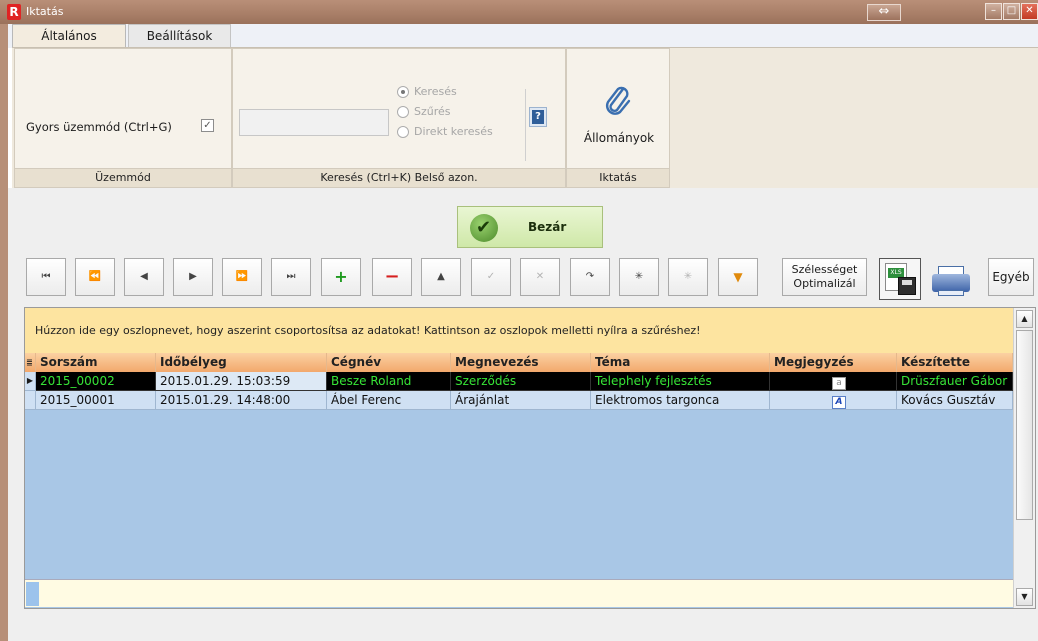 This screenshot has width=1038, height=641. Describe the element at coordinates (314, 122) in the screenshot. I see `search-input` at that location.